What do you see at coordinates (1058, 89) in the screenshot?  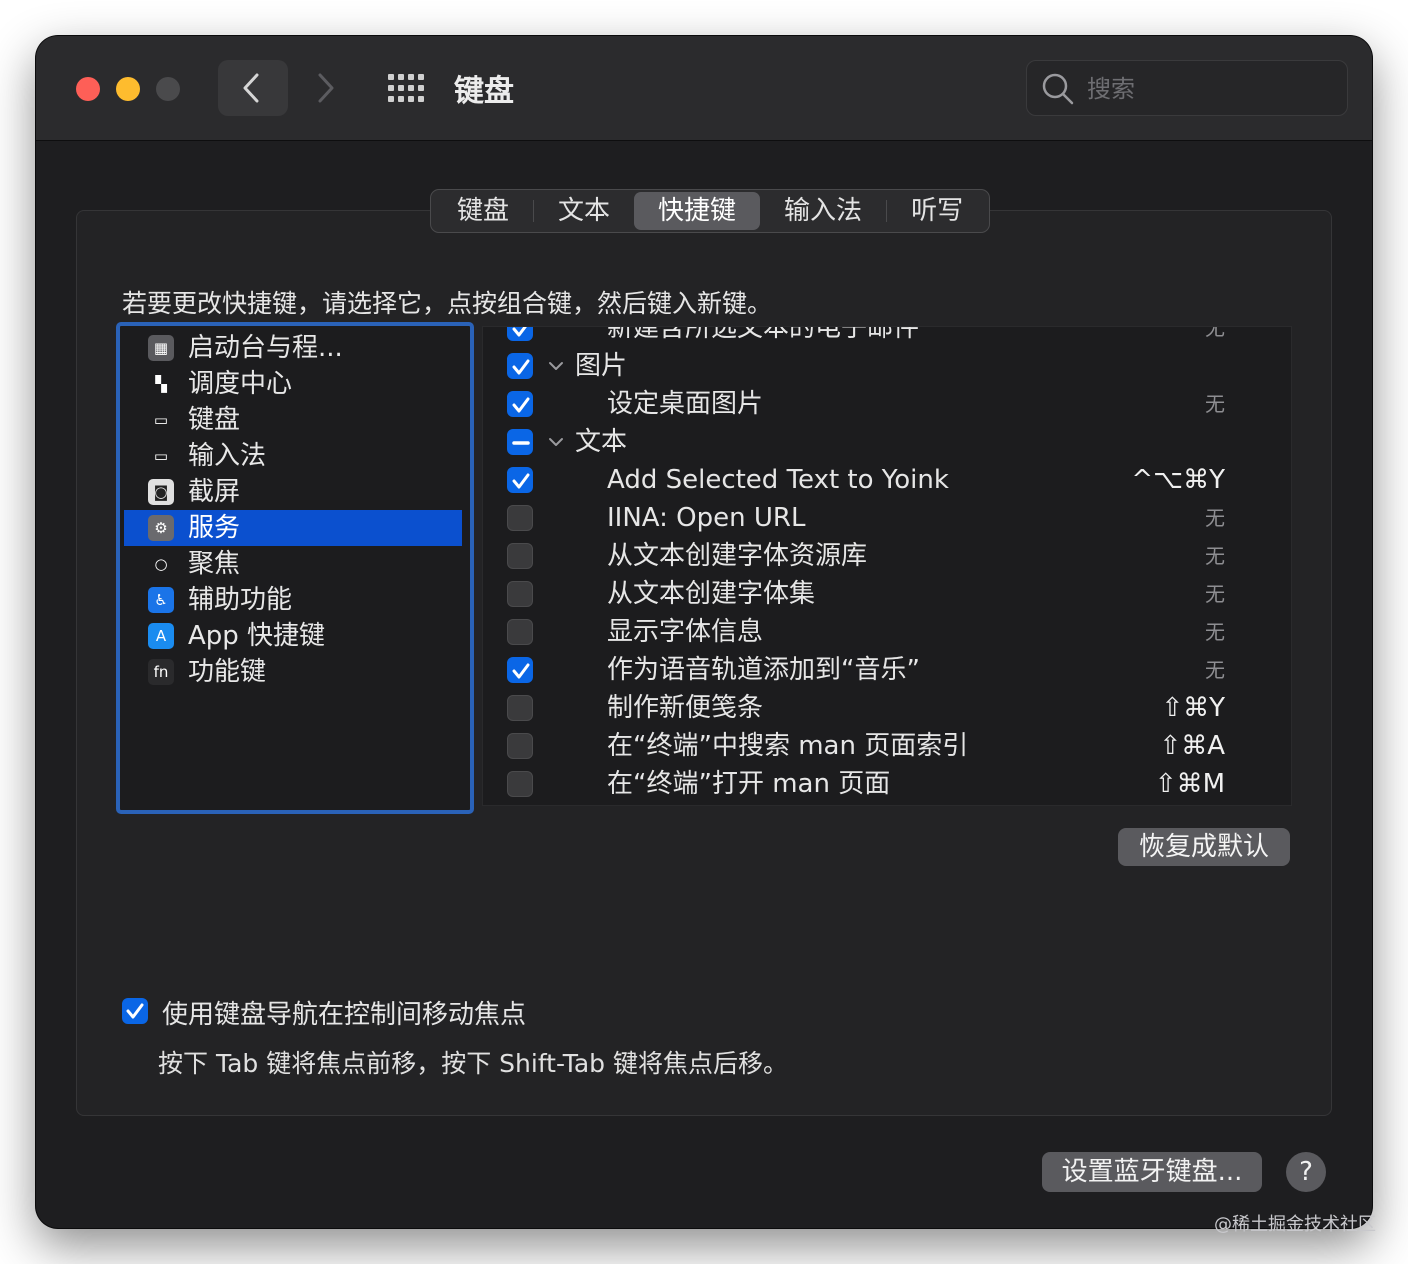 I see `search-icon` at bounding box center [1058, 89].